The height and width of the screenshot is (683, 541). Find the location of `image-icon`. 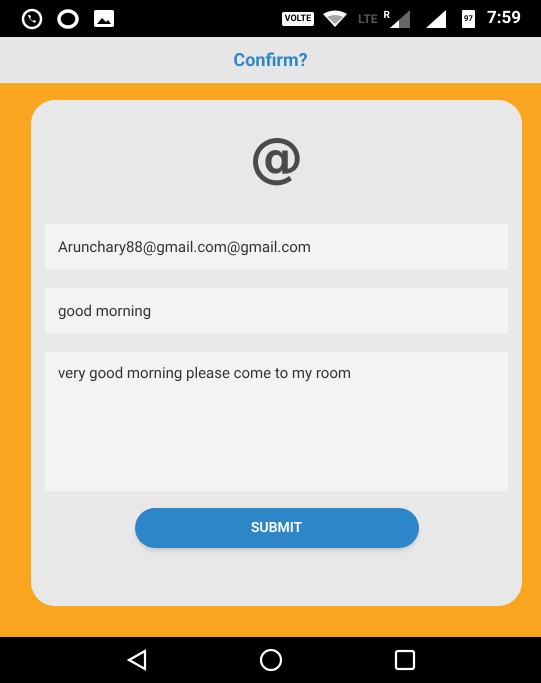

image-icon is located at coordinates (104, 18).